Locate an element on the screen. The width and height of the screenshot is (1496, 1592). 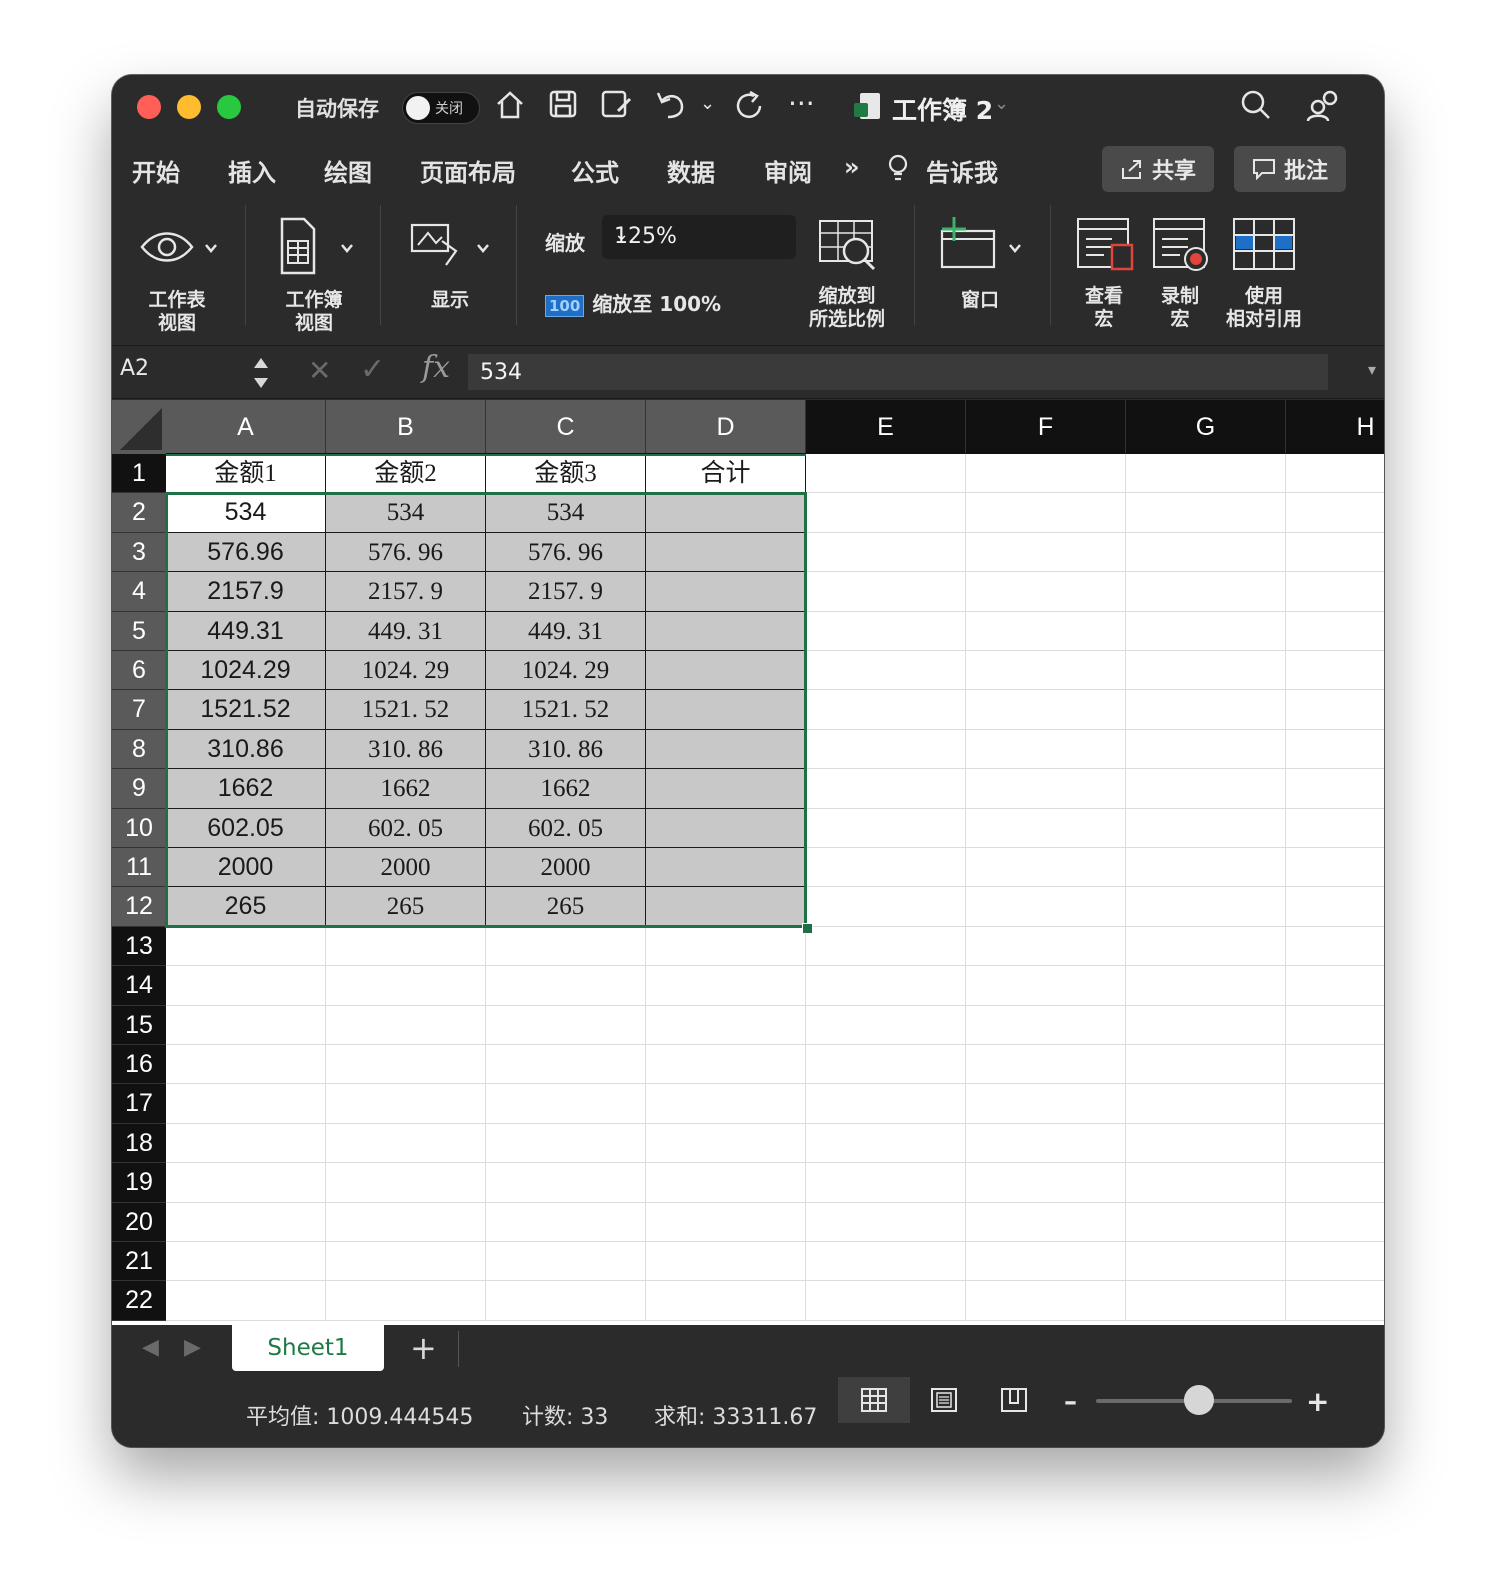
grid-cell: 1521. 52 is located at coordinates (566, 710).